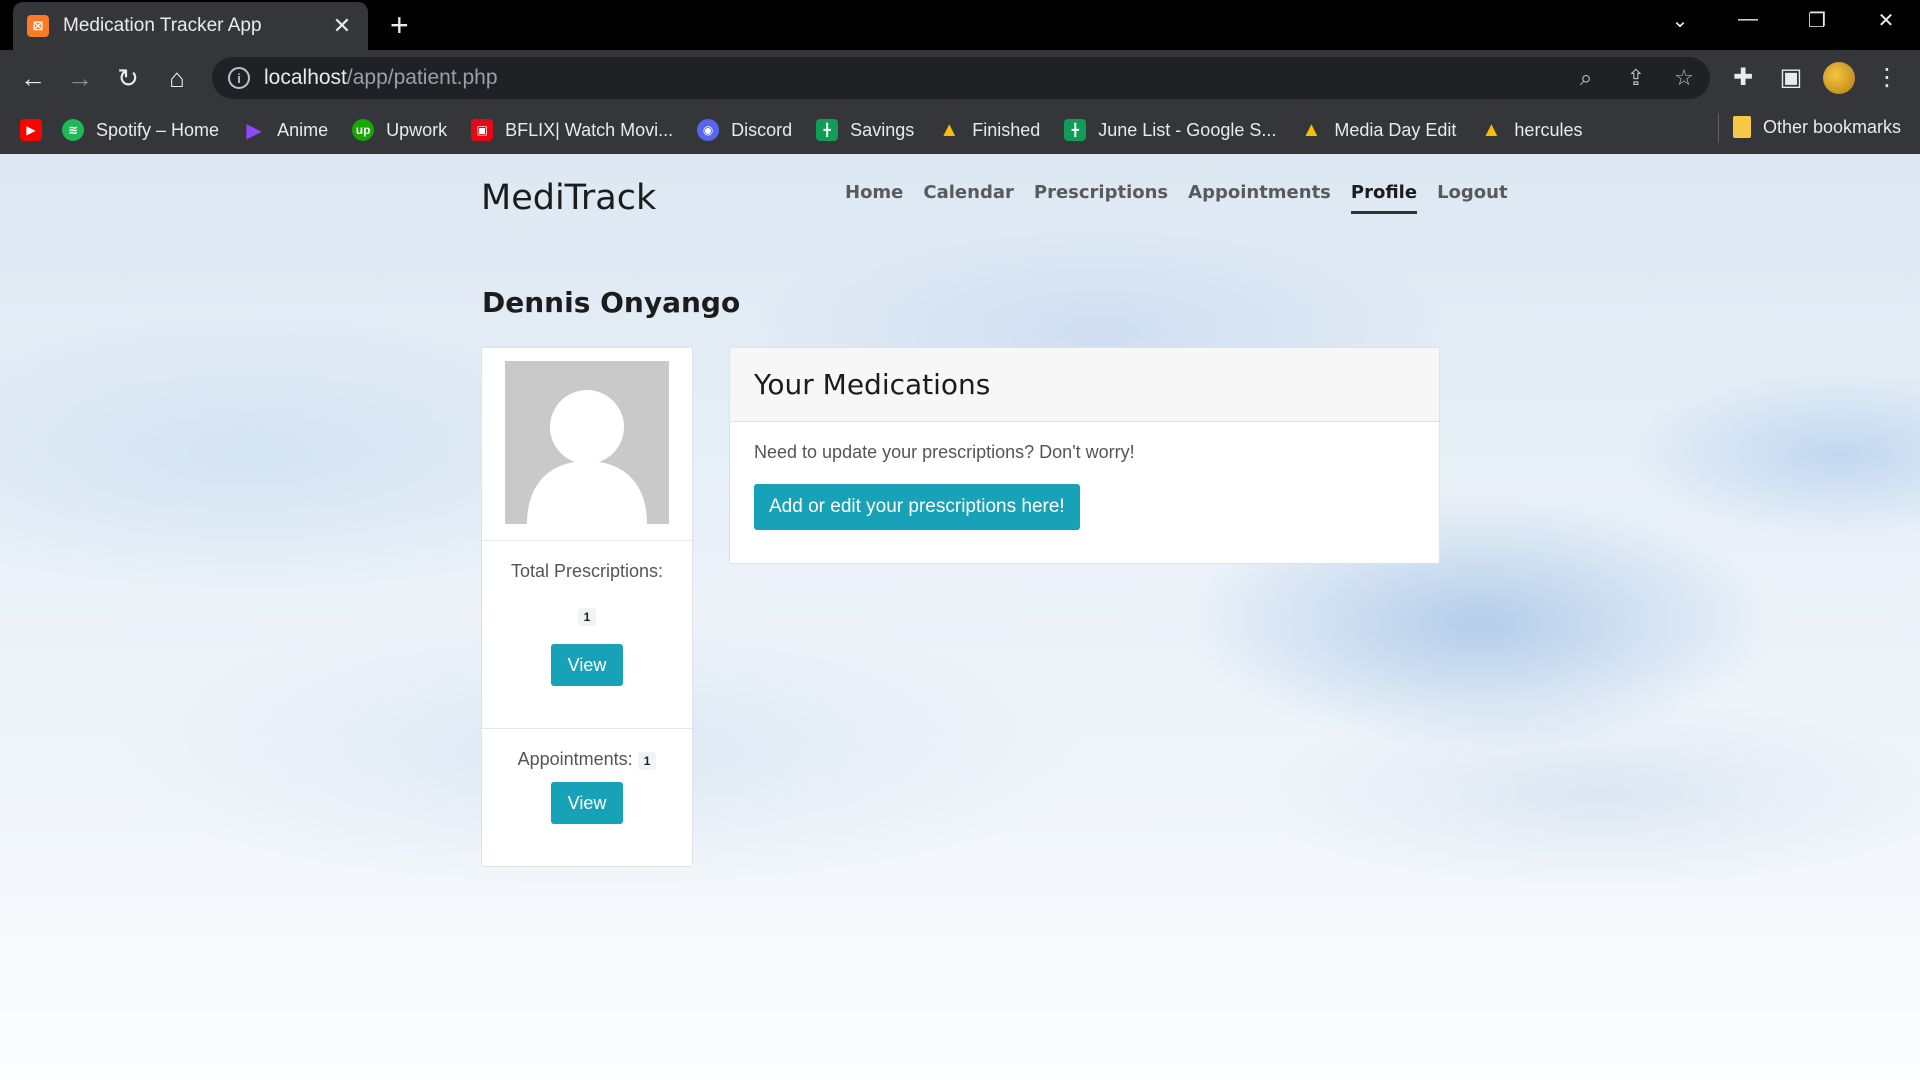 The width and height of the screenshot is (1920, 1080). What do you see at coordinates (762, 129) in the screenshot?
I see `bookmark-label: Discord` at bounding box center [762, 129].